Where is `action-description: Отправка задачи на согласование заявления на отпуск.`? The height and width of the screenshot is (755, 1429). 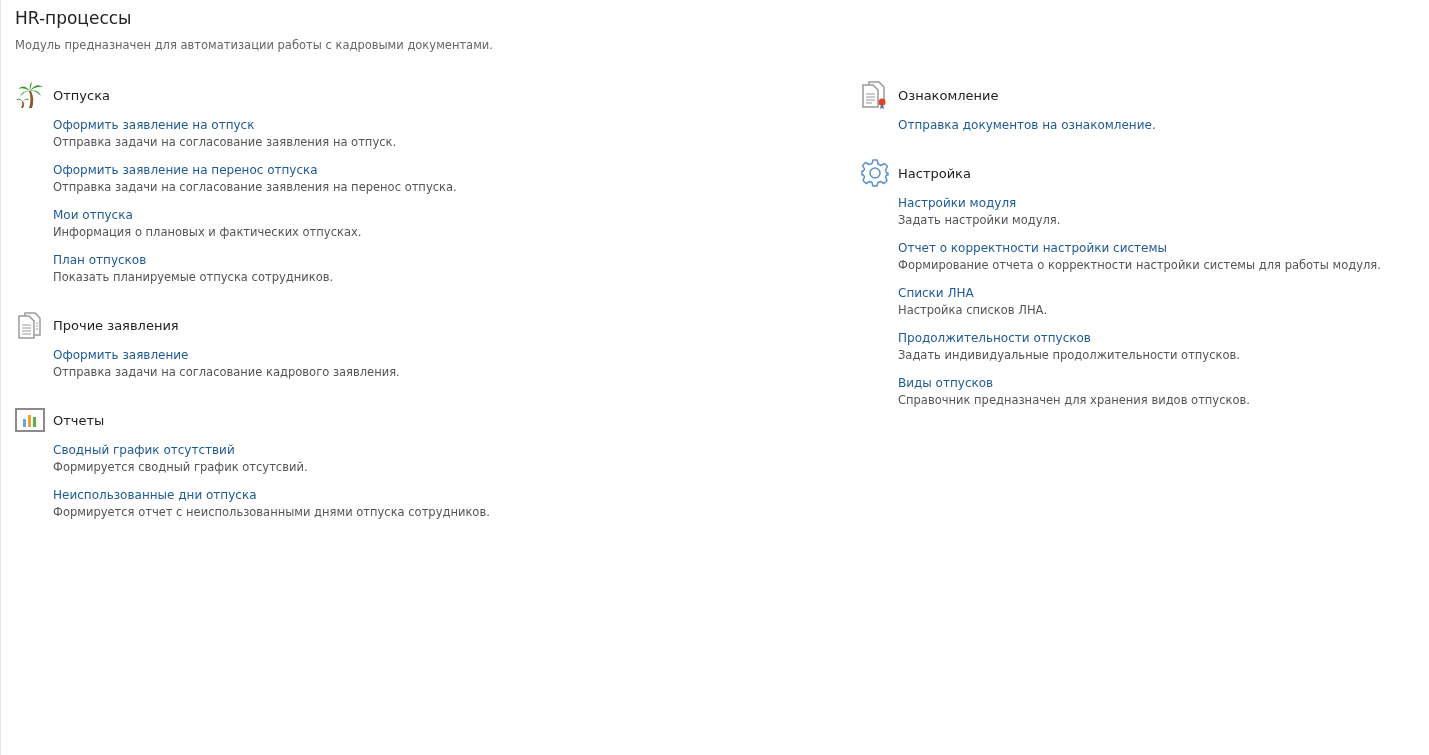 action-description: Отправка задачи на согласование заявления на отпуск. is located at coordinates (225, 142).